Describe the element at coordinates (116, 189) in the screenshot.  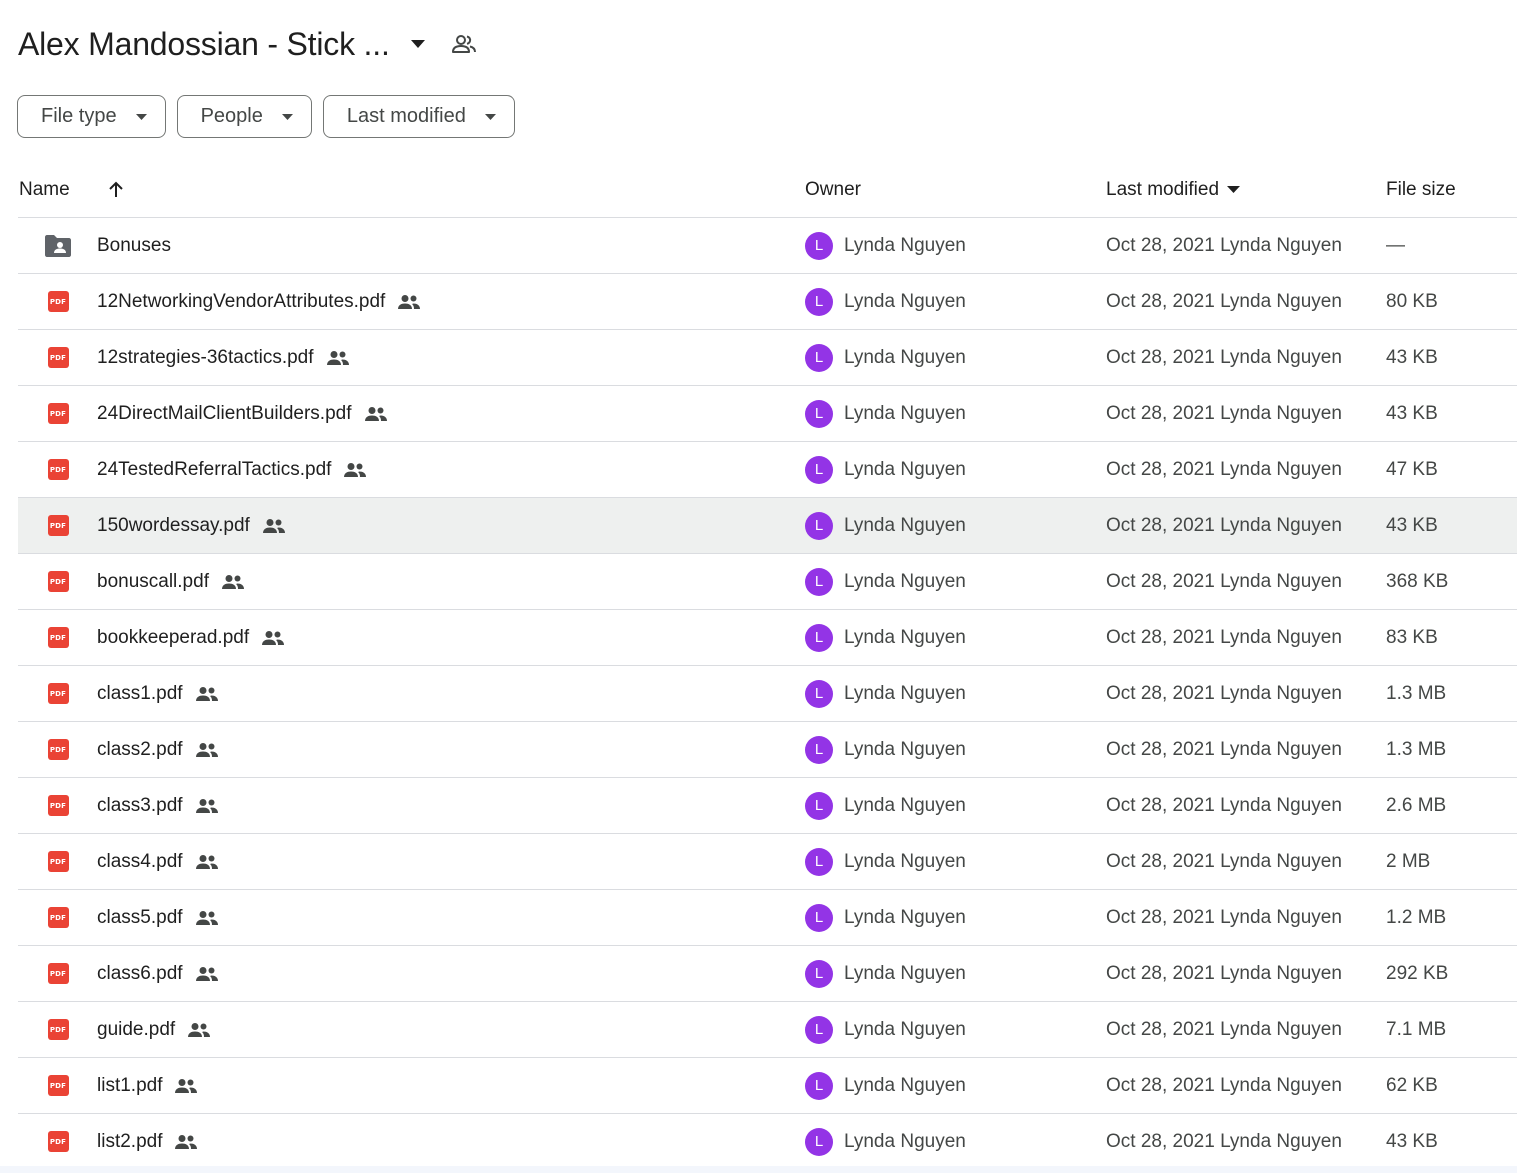
I see `sort-ascending-arrow-icon` at that location.